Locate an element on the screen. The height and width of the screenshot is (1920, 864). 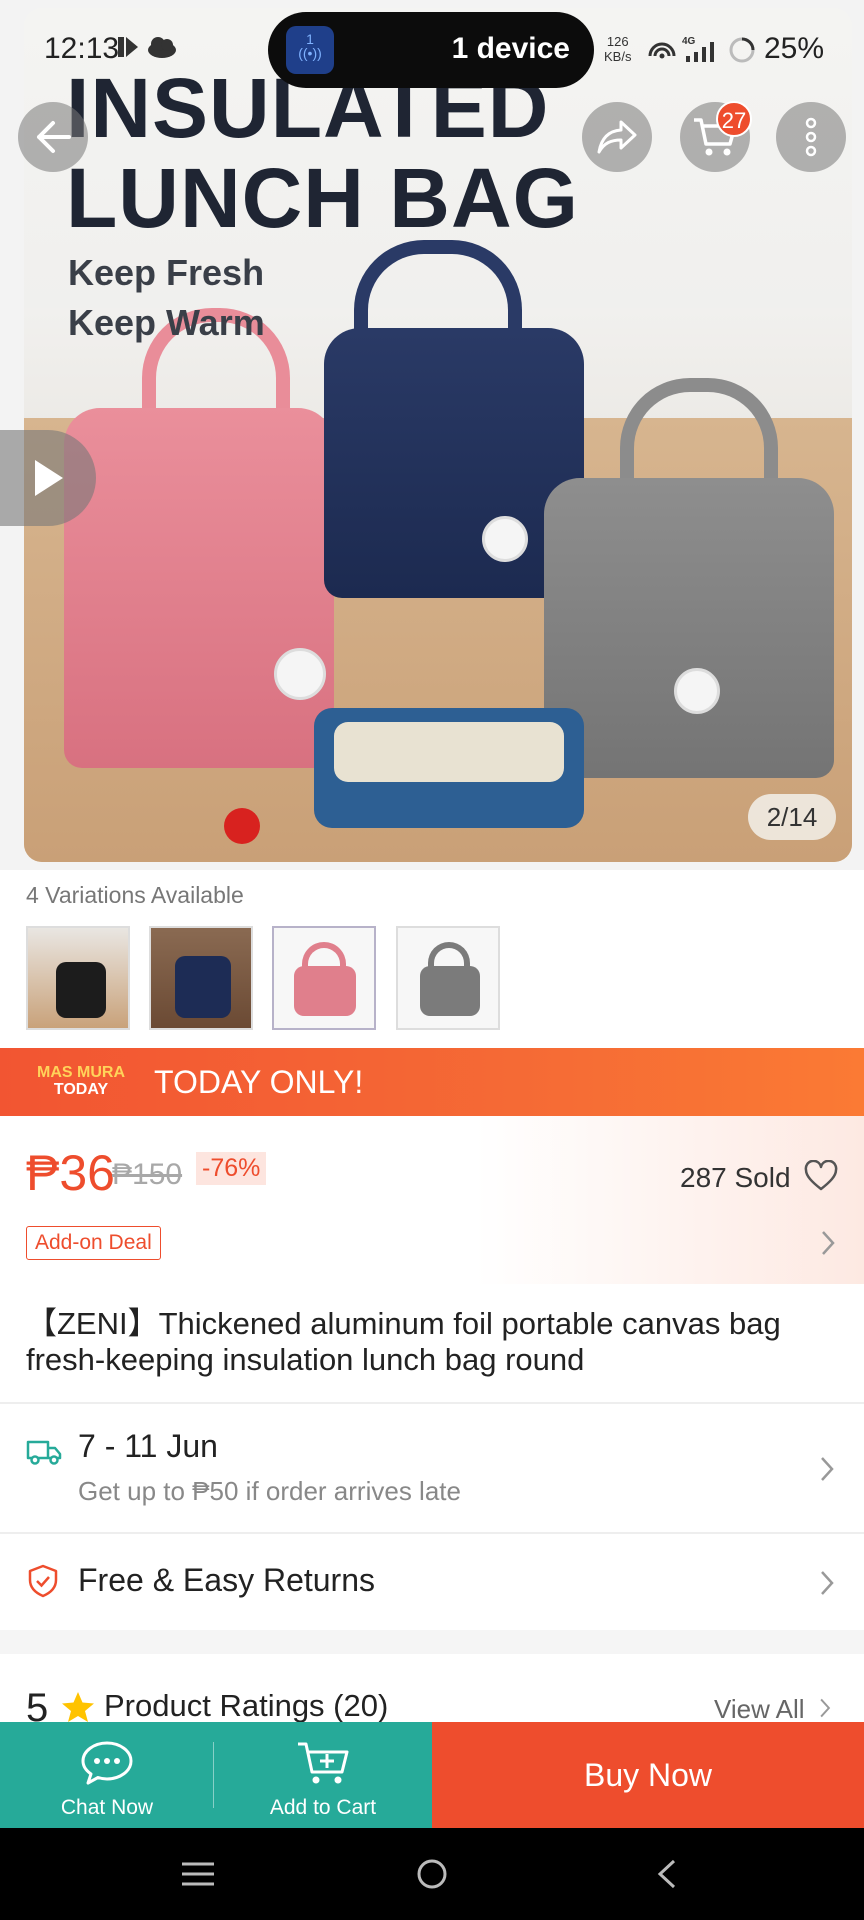
signal-icons: 4G is located at coordinates (681, 49).